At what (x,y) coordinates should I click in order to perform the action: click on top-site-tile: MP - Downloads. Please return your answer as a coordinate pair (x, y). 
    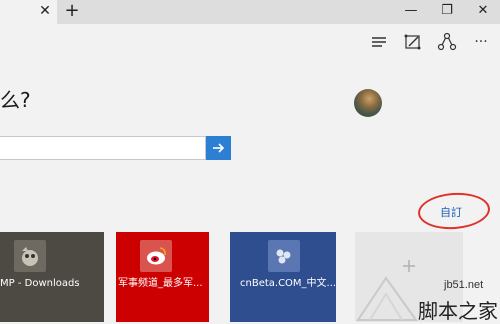
    Looking at the image, I should click on (52, 277).